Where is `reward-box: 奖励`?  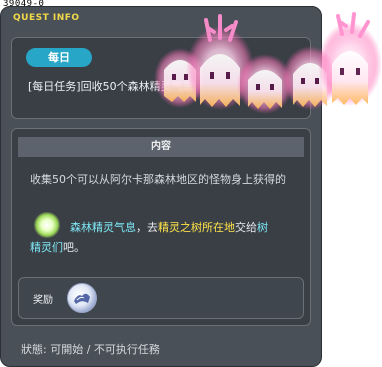 reward-box: 奖励 is located at coordinates (161, 298).